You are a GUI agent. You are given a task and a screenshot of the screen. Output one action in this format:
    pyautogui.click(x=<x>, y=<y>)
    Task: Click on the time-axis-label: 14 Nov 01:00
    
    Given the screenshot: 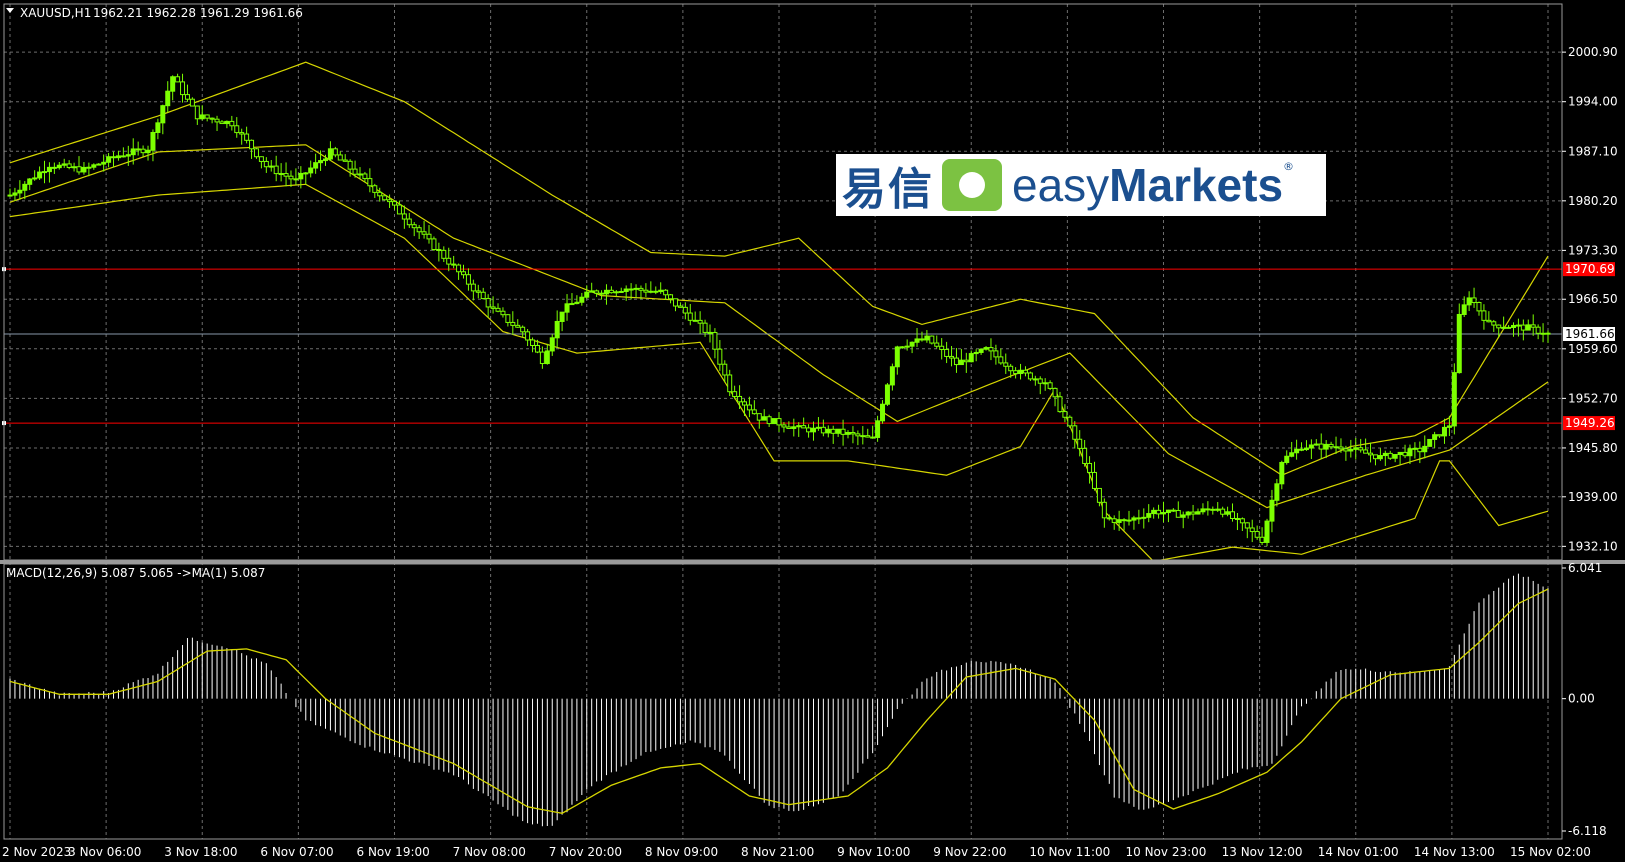 What is the action you would take?
    pyautogui.click(x=1358, y=852)
    